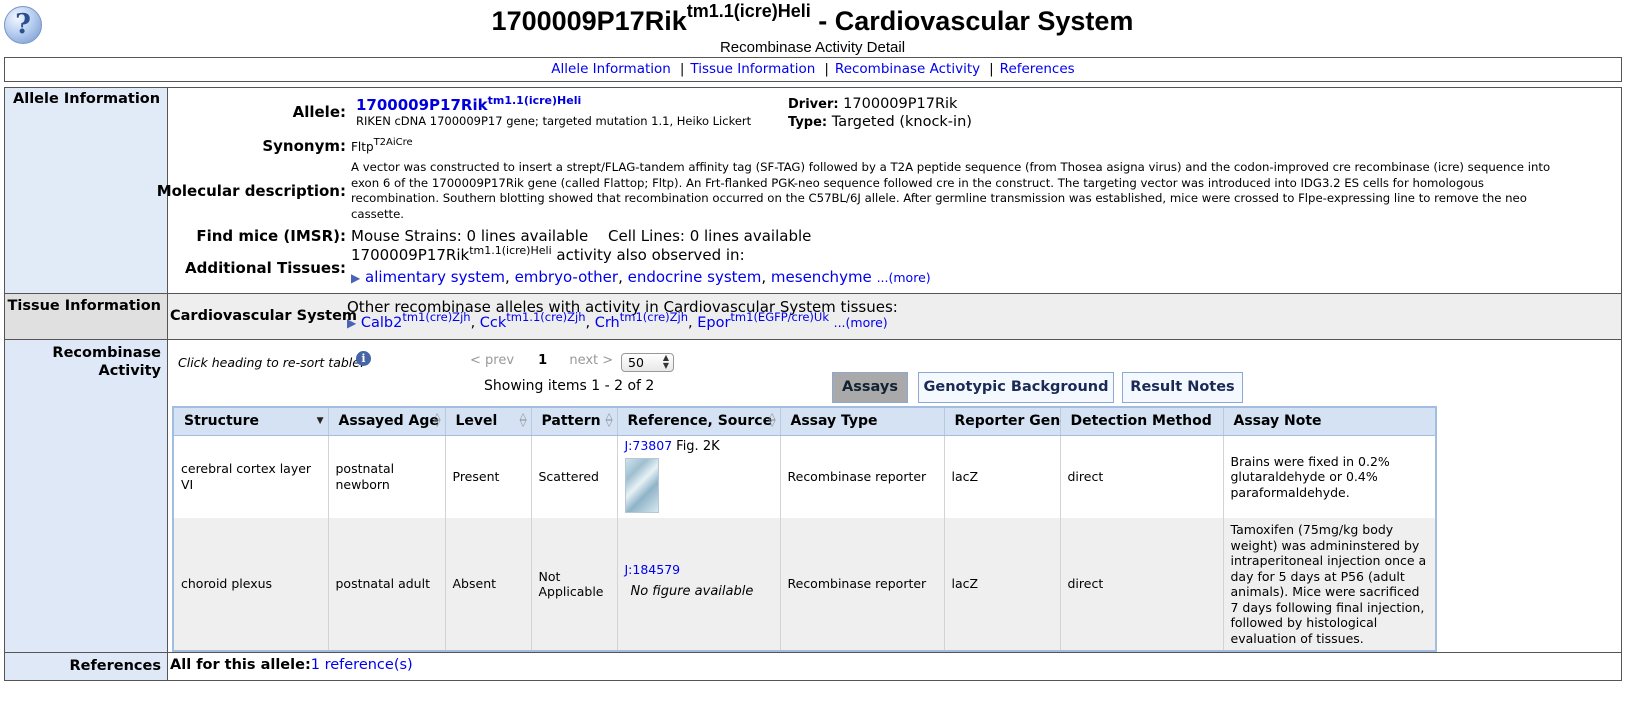 The height and width of the screenshot is (705, 1625). Describe the element at coordinates (382, 145) in the screenshot. I see `synonym-value: FltpT2AiCre` at that location.